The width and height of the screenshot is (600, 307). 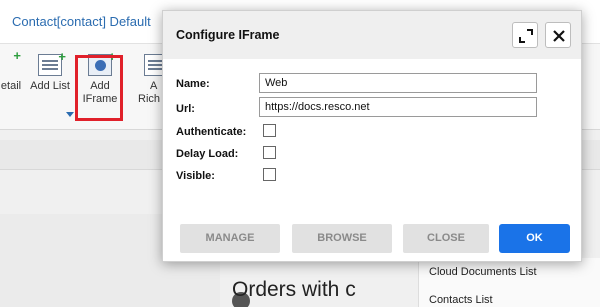 I want to click on dropdown-caret-icon, so click(x=70, y=114).